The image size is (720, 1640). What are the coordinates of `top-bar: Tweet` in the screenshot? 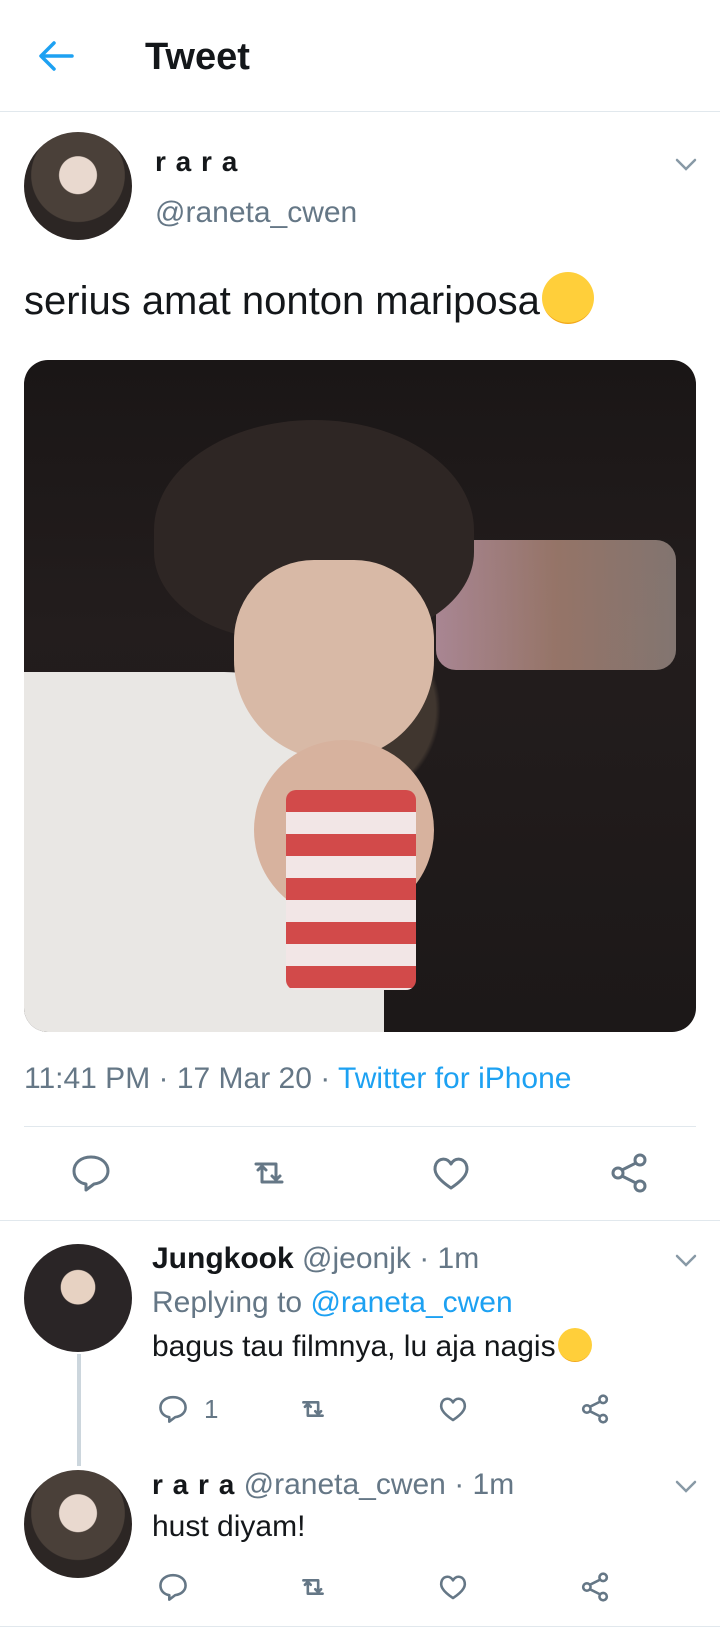 It's located at (360, 56).